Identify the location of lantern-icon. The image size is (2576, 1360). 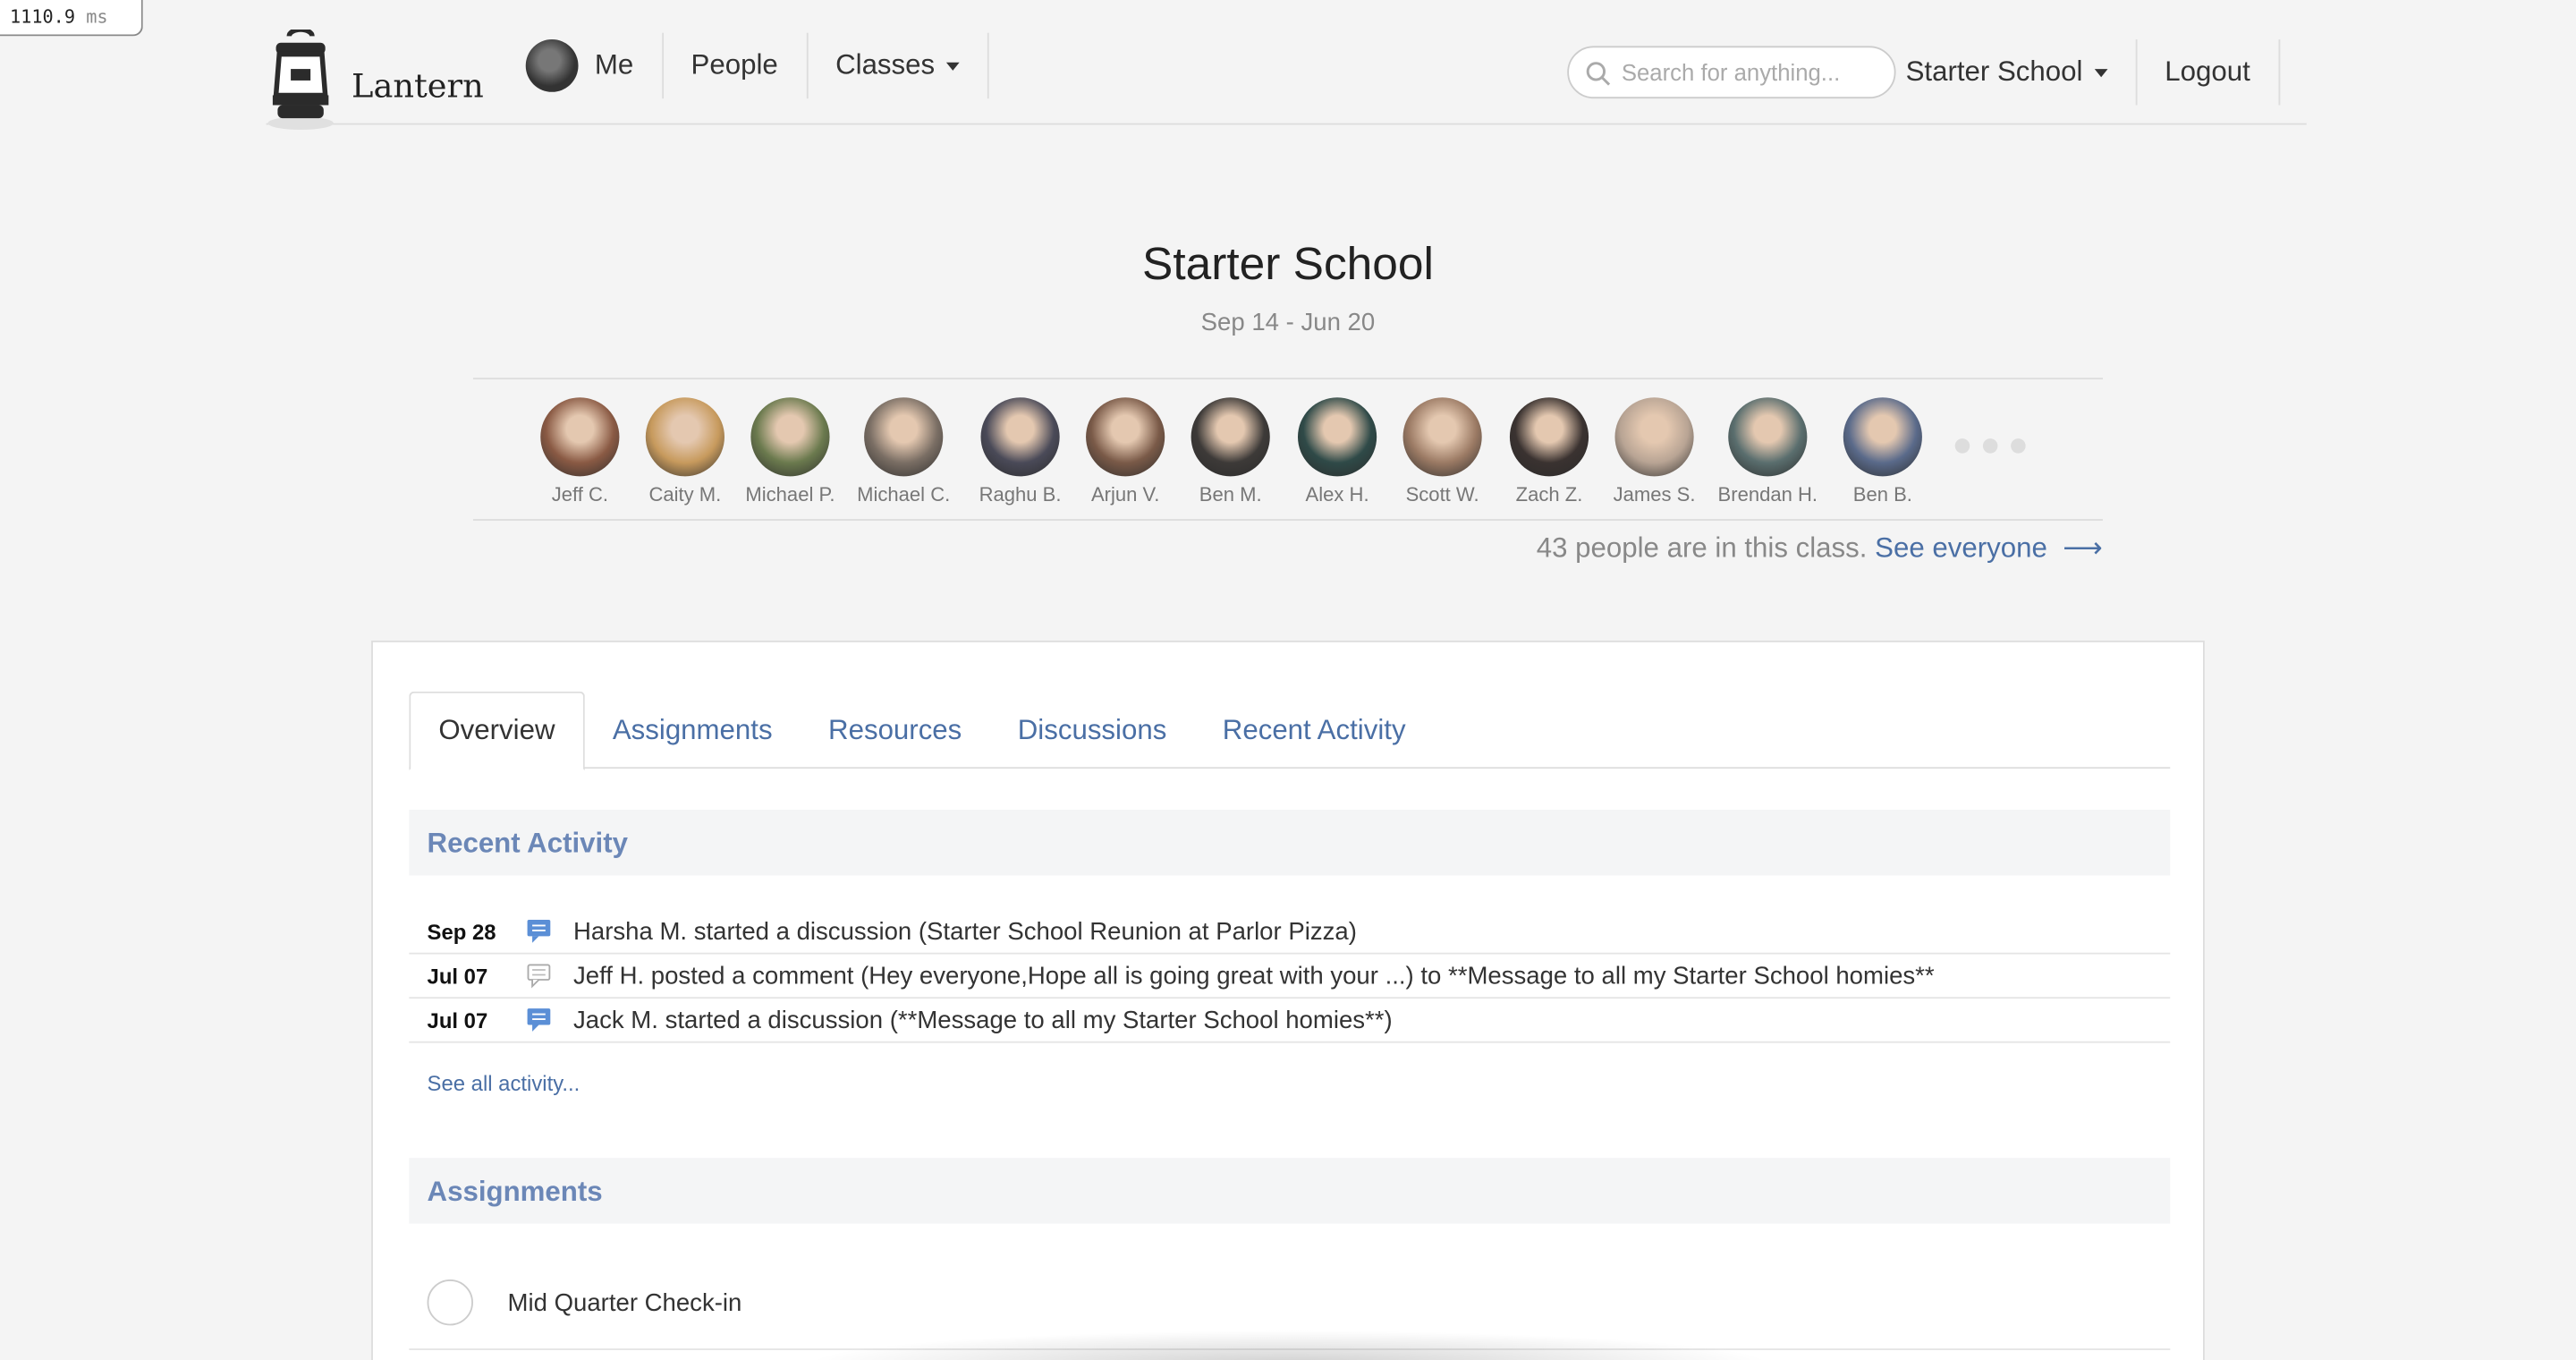
(301, 83).